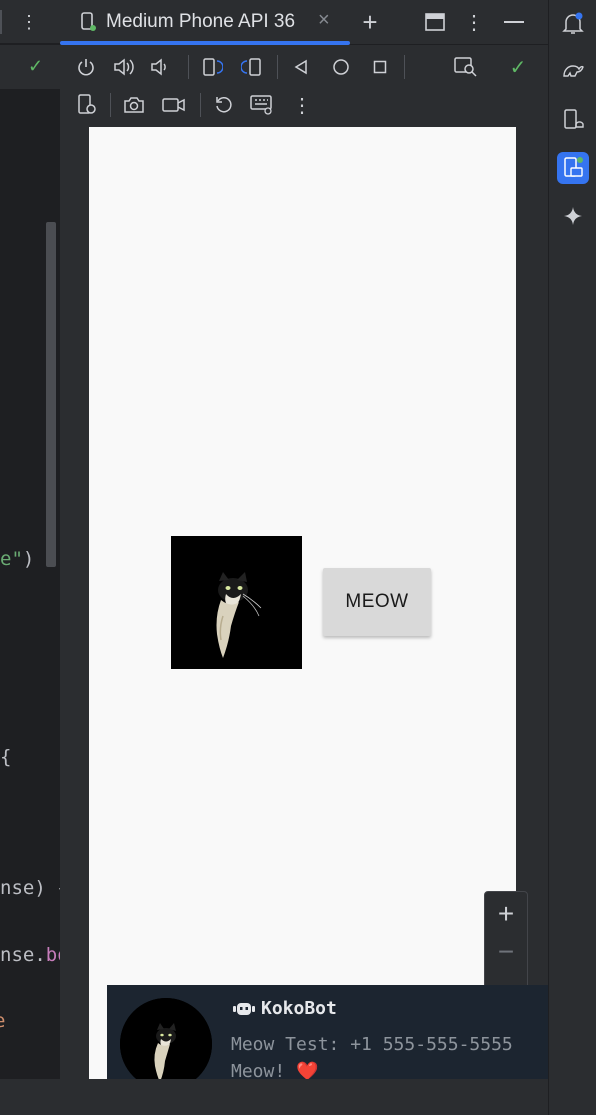 The width and height of the screenshot is (596, 1115). I want to click on notification-message: Meow Test: +1 555-555-5555 Meow! ❤️, so click(372, 1058).